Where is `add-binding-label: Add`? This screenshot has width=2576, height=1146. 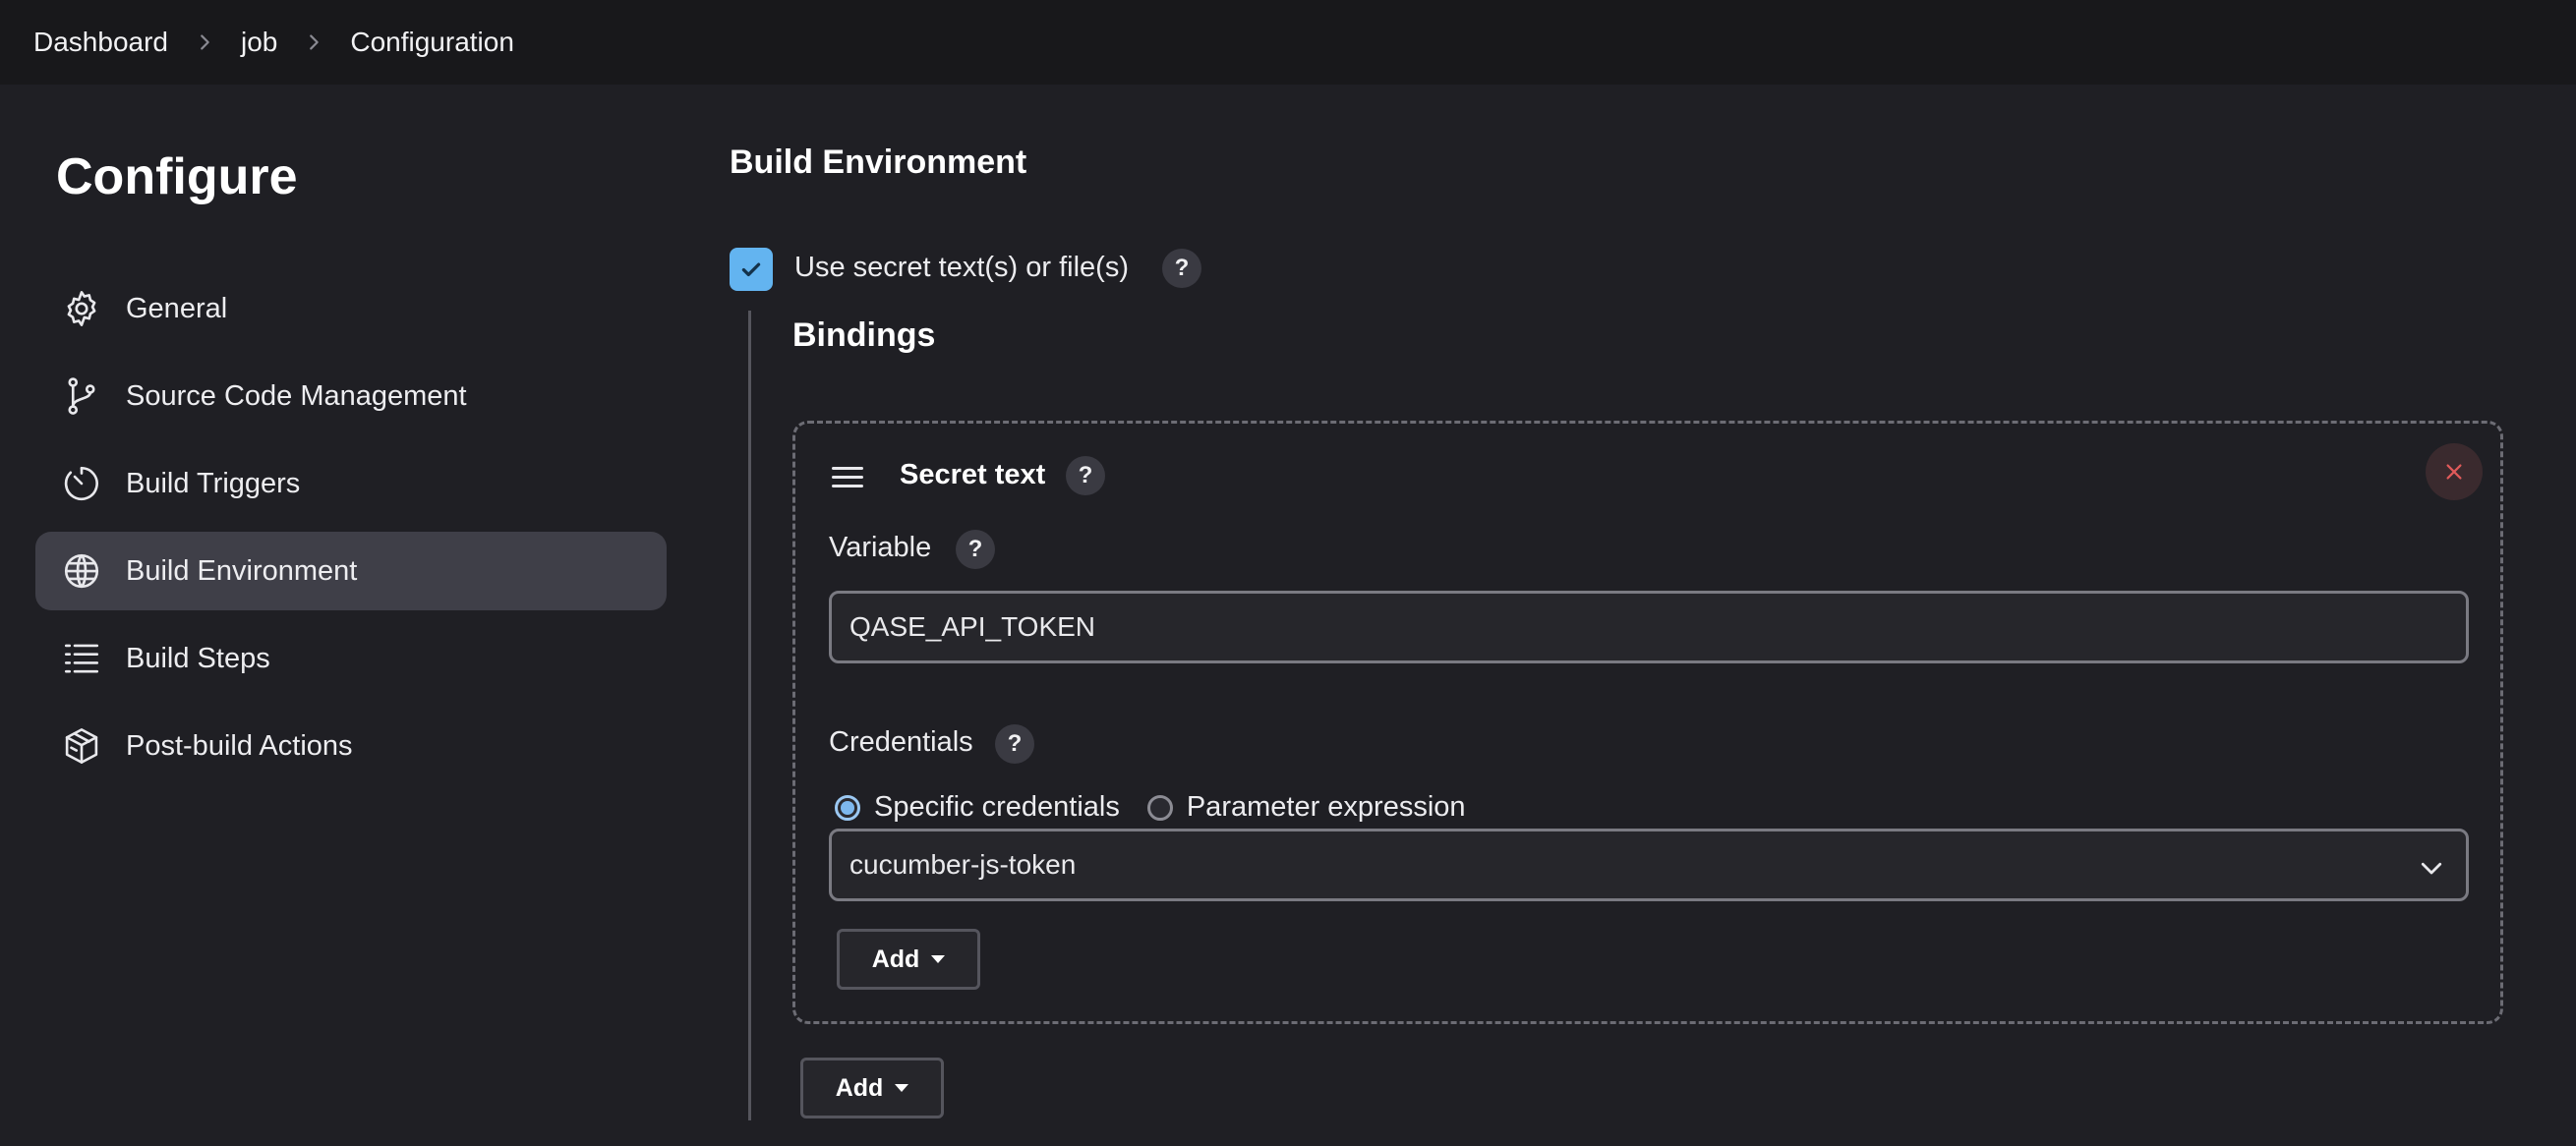
add-binding-label: Add is located at coordinates (859, 1088).